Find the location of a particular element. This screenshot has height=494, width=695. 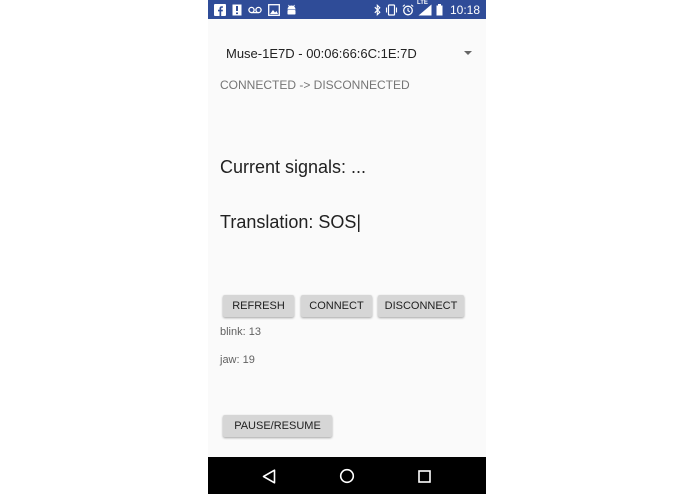

status-time: 10:18 is located at coordinates (464, 9).